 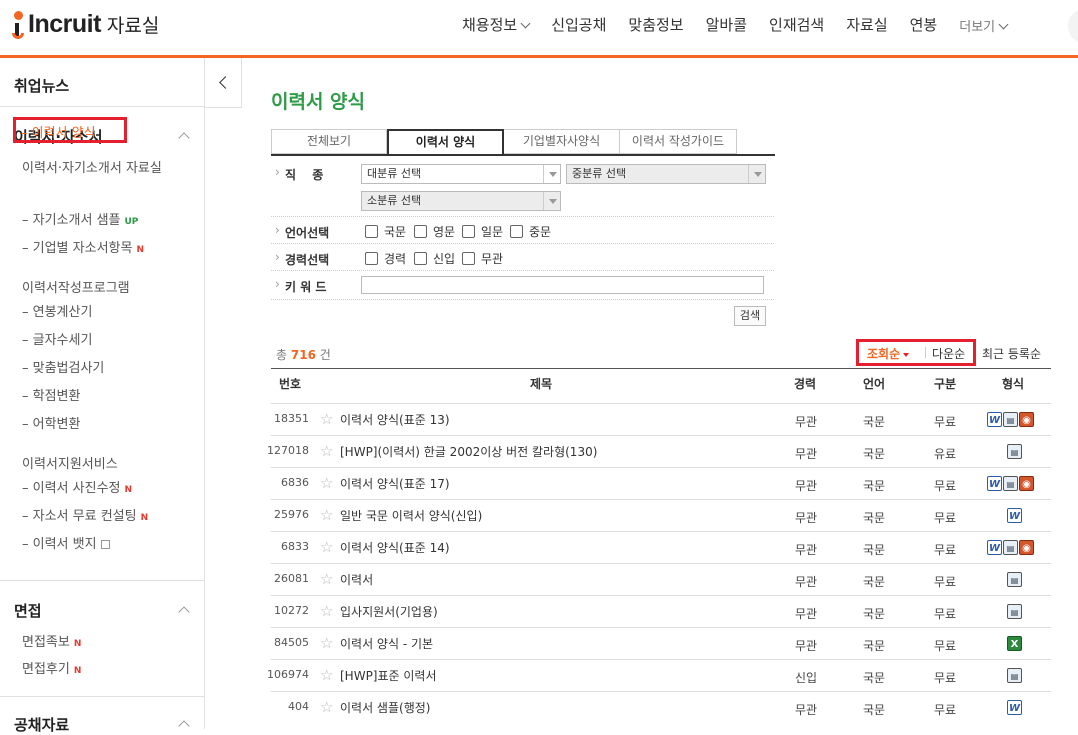 What do you see at coordinates (461, 174) in the screenshot?
I see `select-major: 대분류 선택` at bounding box center [461, 174].